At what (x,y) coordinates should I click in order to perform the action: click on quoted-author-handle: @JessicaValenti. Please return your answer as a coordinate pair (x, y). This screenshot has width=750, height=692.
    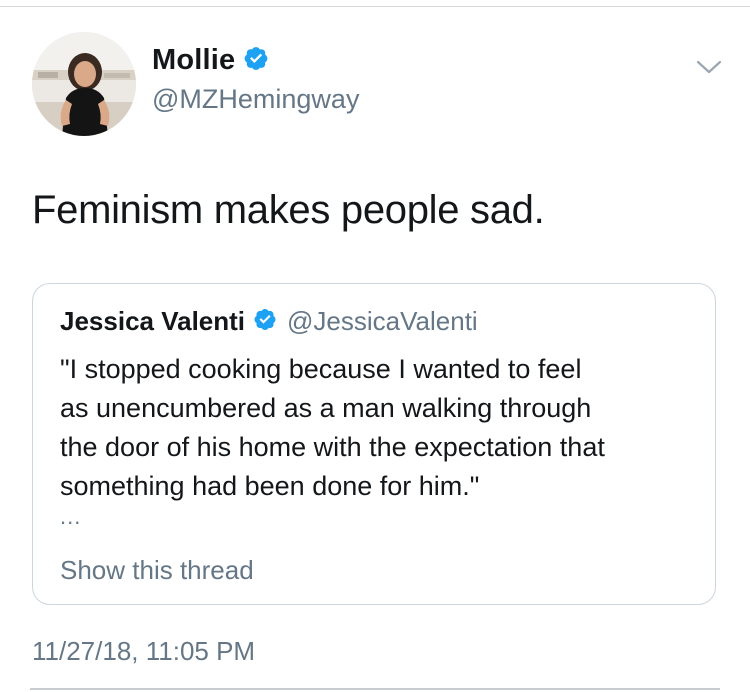
    Looking at the image, I should click on (382, 321).